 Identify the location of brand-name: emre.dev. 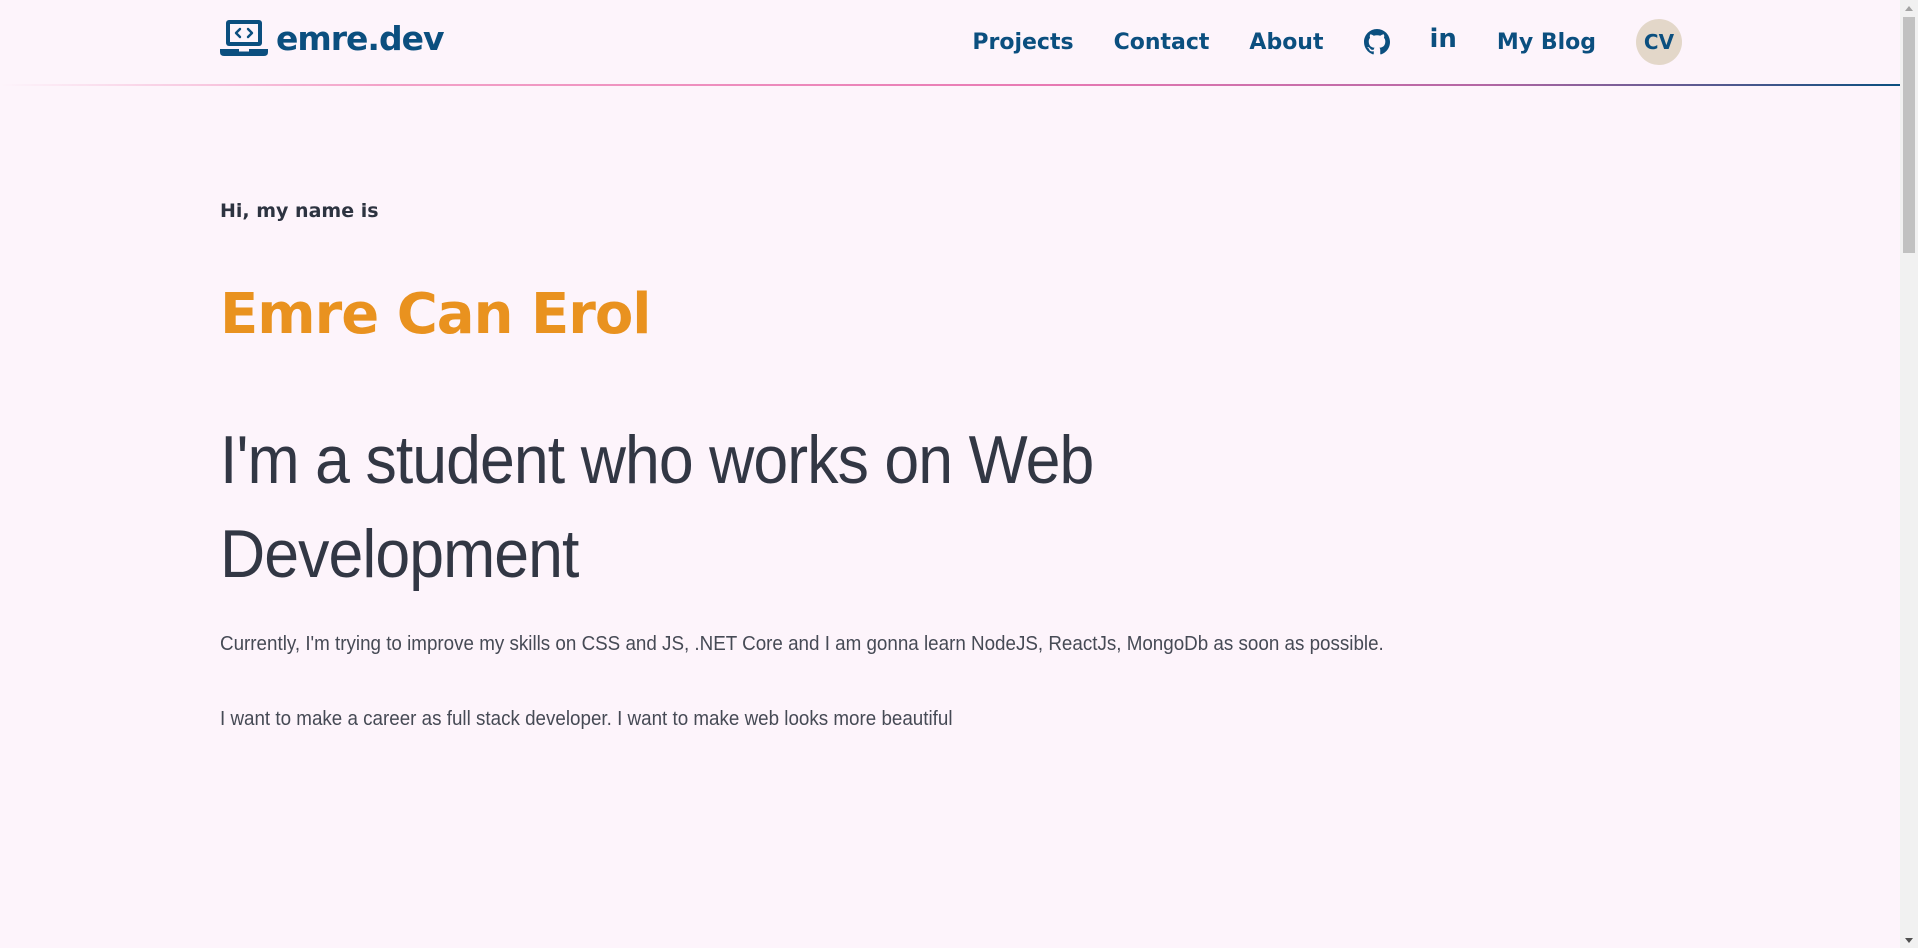
(360, 38).